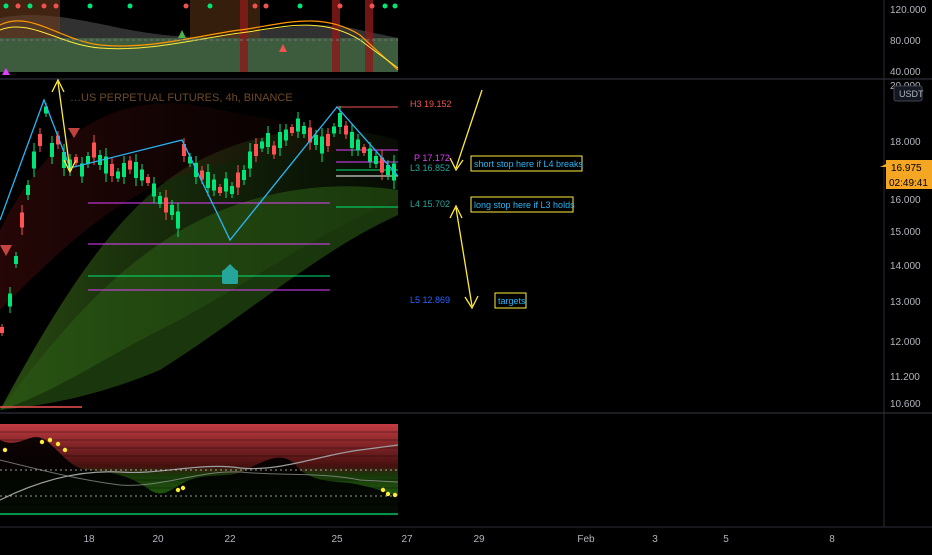 The image size is (932, 555). What do you see at coordinates (89, 539) in the screenshot?
I see `time-tick: 18` at bounding box center [89, 539].